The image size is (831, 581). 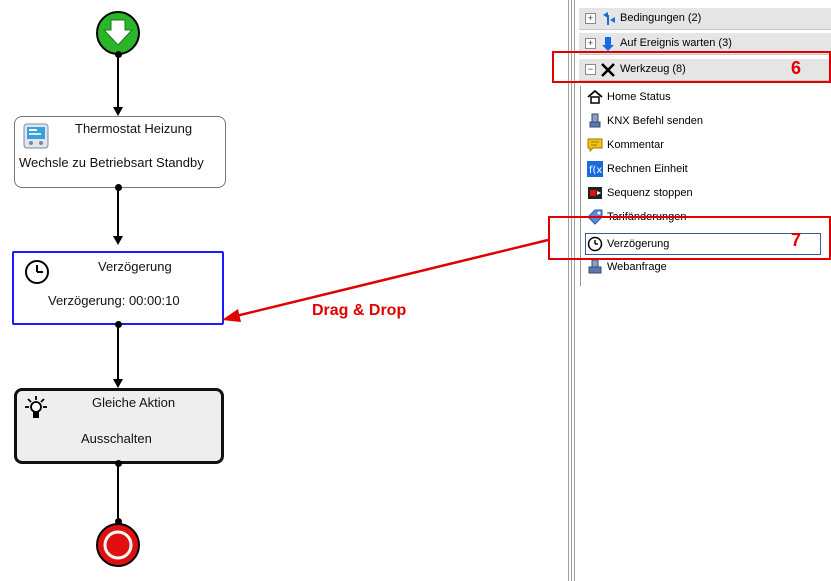 What do you see at coordinates (691, 67) in the screenshot?
I see `callout-box-tools-group` at bounding box center [691, 67].